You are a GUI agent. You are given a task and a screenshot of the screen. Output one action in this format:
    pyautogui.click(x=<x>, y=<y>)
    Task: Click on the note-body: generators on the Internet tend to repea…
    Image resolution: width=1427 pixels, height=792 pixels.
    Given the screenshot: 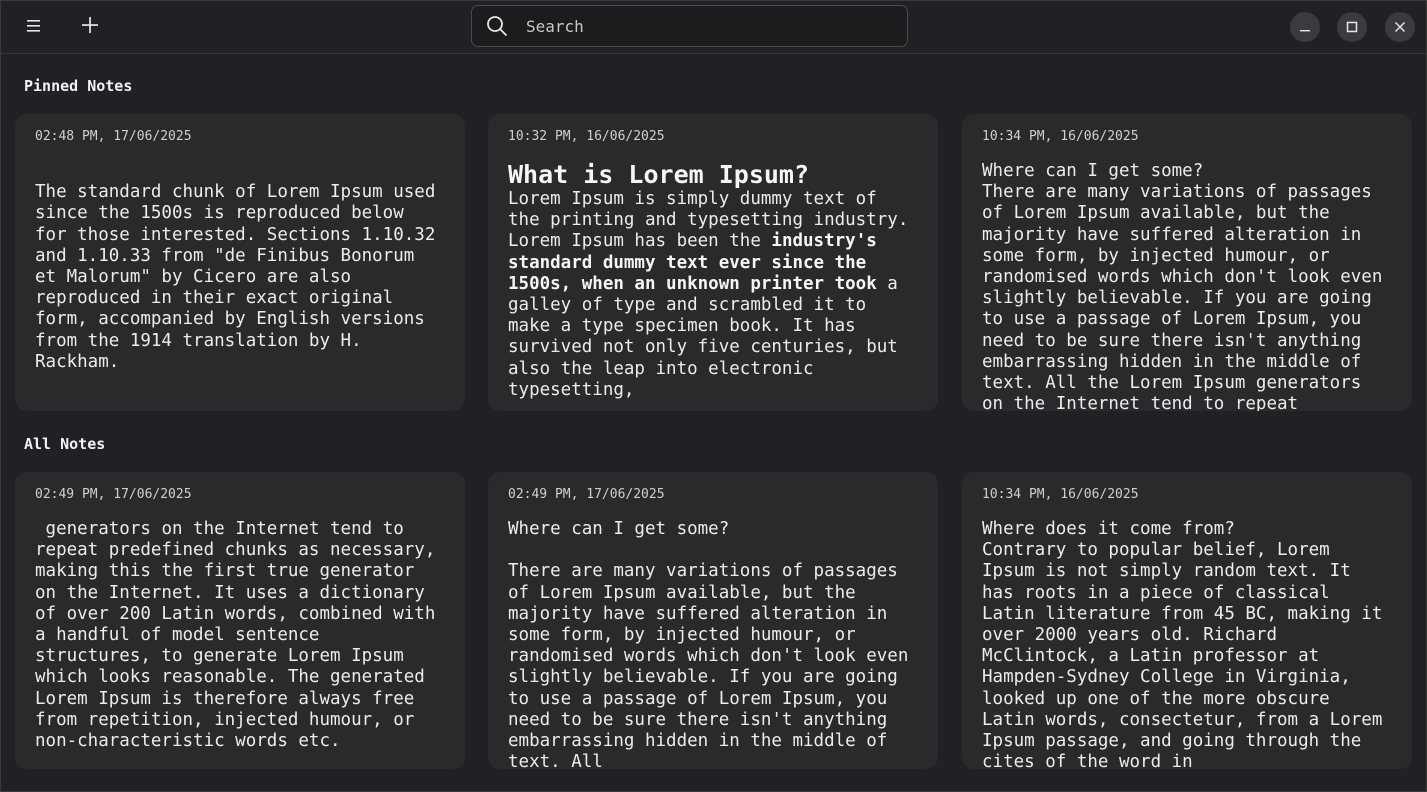 What is the action you would take?
    pyautogui.click(x=240, y=635)
    